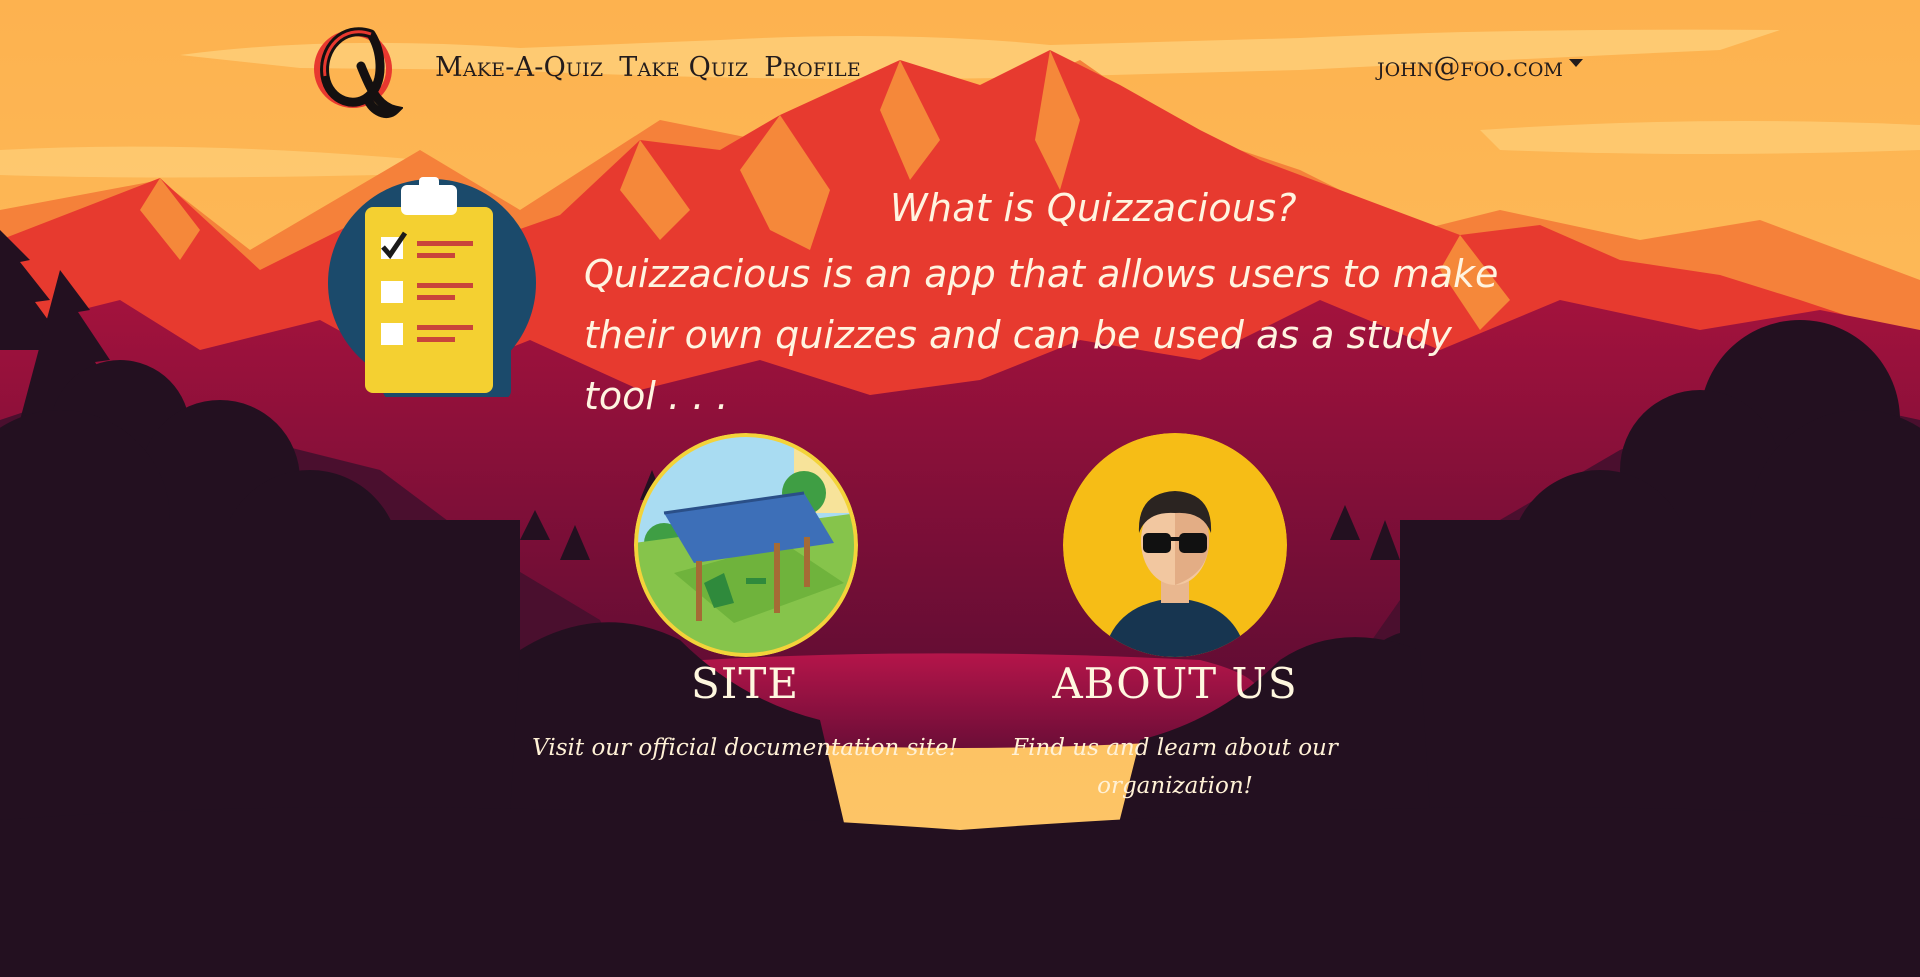 This screenshot has height=977, width=1920. What do you see at coordinates (745, 683) in the screenshot?
I see `site-card-title: SITE` at bounding box center [745, 683].